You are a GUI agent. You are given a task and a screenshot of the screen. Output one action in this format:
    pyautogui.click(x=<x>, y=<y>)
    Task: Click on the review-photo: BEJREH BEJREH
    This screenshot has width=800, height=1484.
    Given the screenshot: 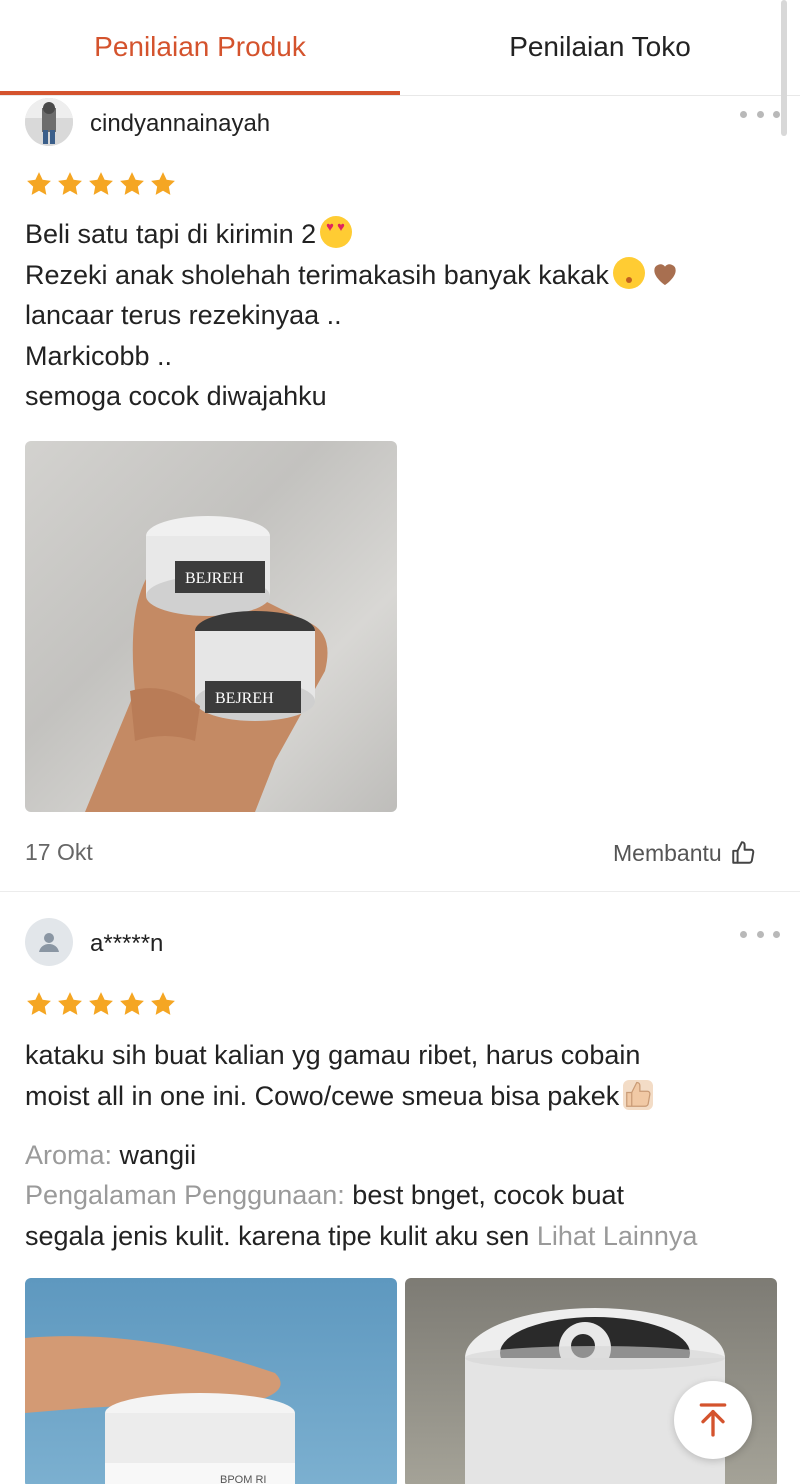 What is the action you would take?
    pyautogui.click(x=211, y=626)
    